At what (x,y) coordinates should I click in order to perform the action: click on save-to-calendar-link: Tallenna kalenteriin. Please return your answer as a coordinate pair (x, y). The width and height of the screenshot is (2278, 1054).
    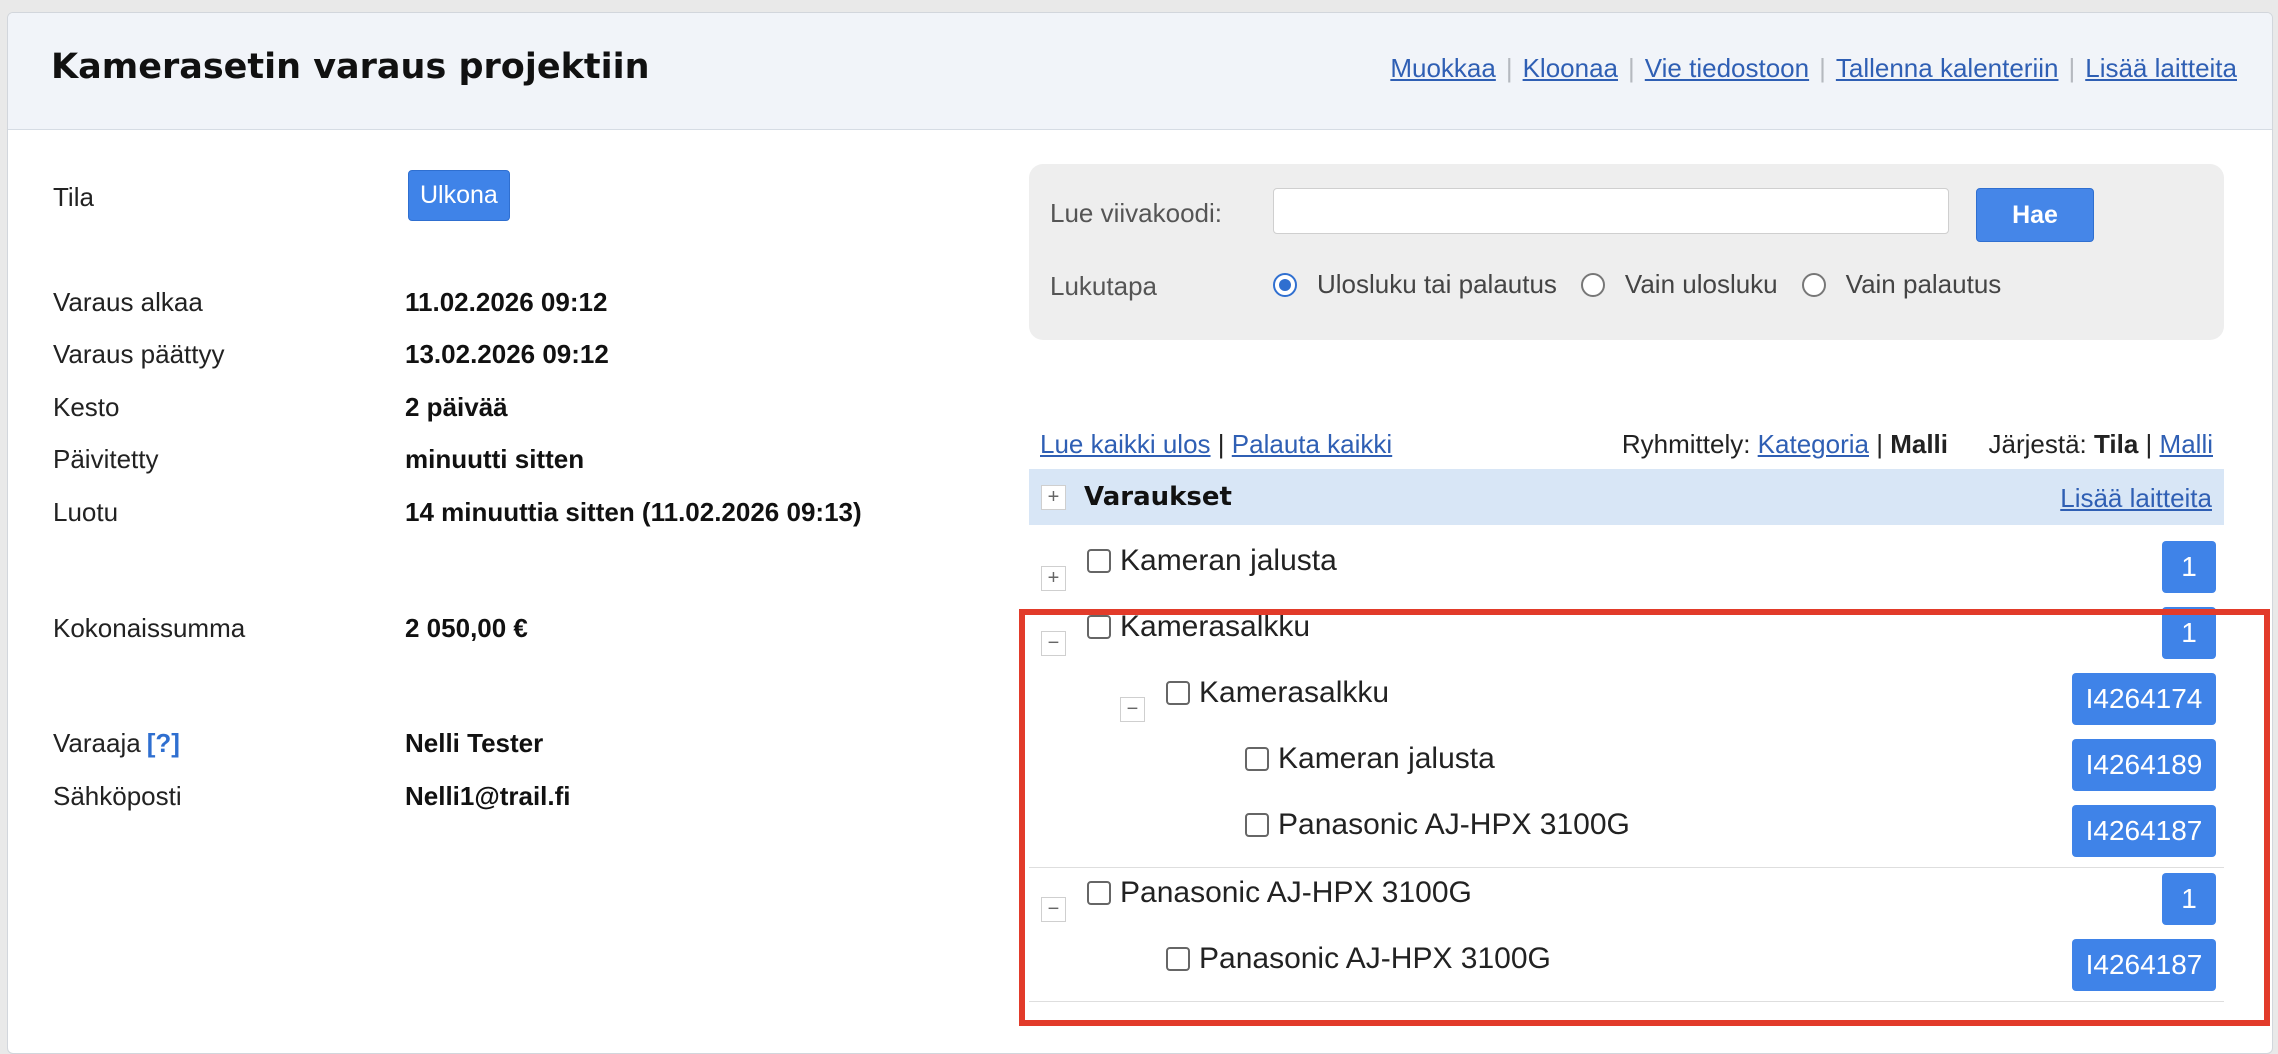
    Looking at the image, I should click on (1947, 68).